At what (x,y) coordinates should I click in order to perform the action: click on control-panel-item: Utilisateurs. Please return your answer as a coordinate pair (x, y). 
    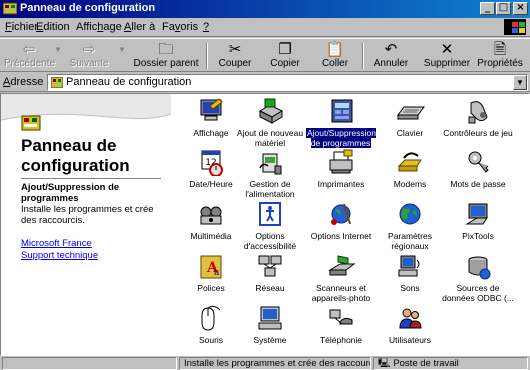
    Looking at the image, I should click on (410, 329).